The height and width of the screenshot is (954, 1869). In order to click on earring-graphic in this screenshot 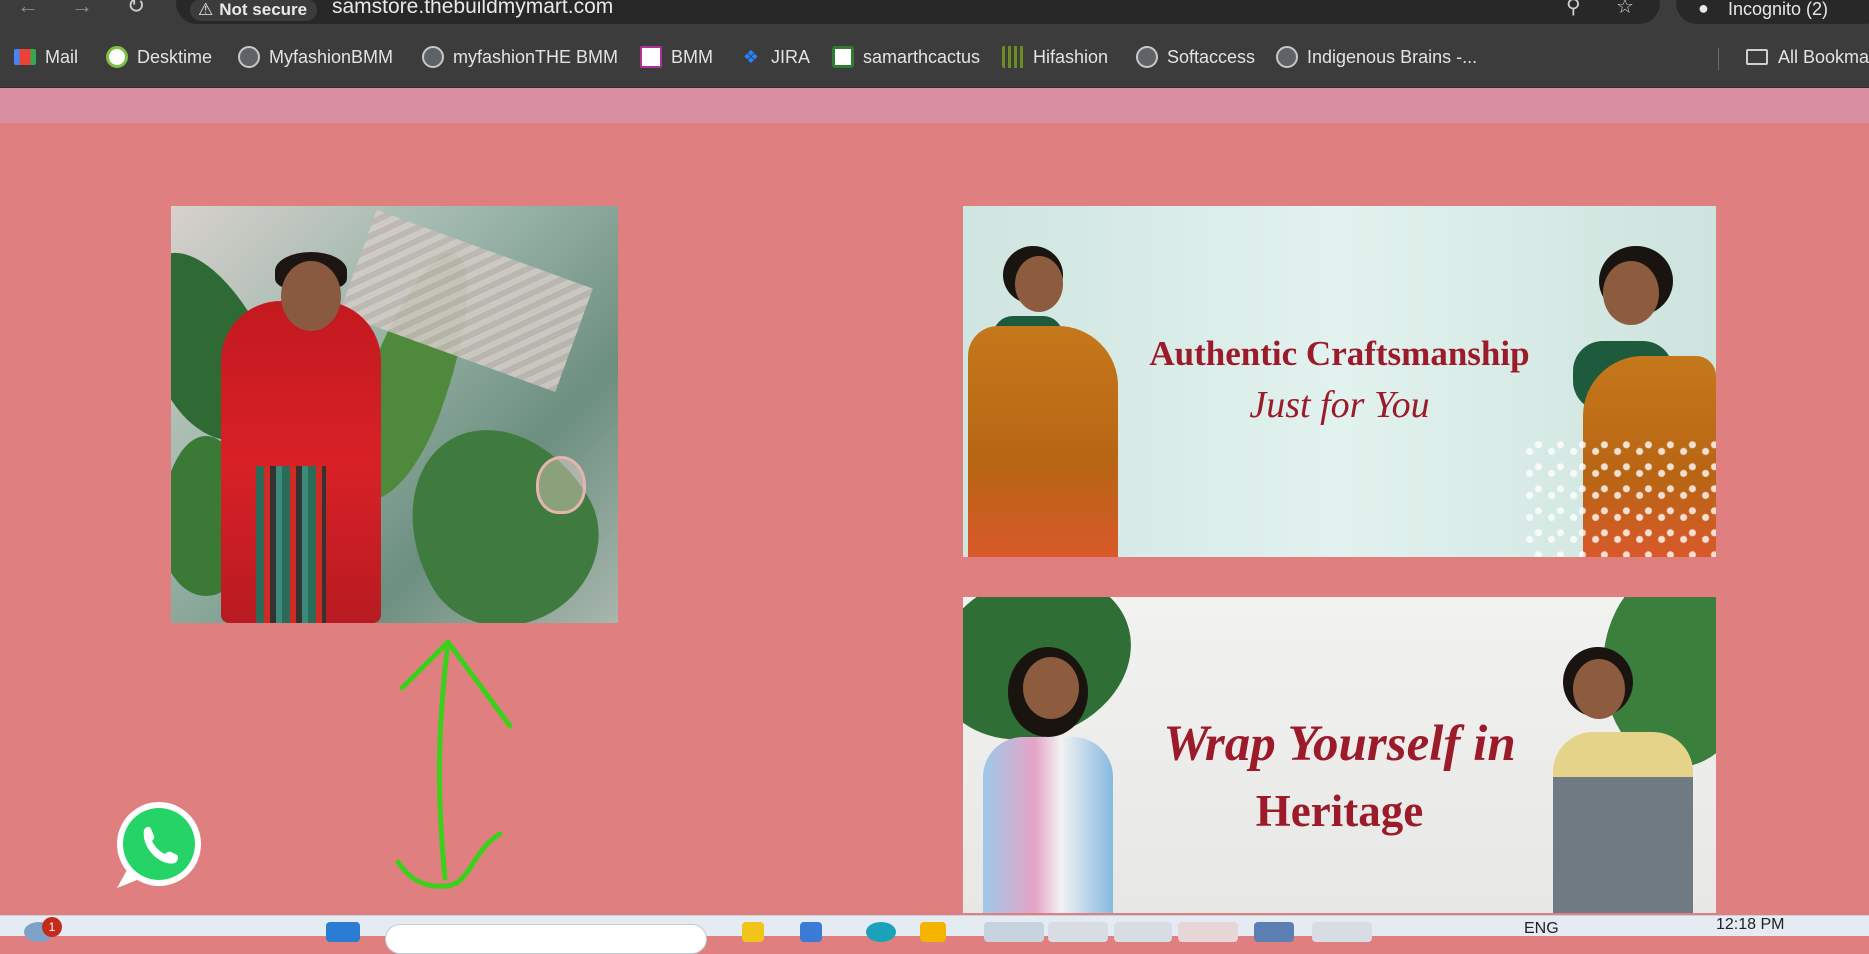, I will do `click(561, 485)`.